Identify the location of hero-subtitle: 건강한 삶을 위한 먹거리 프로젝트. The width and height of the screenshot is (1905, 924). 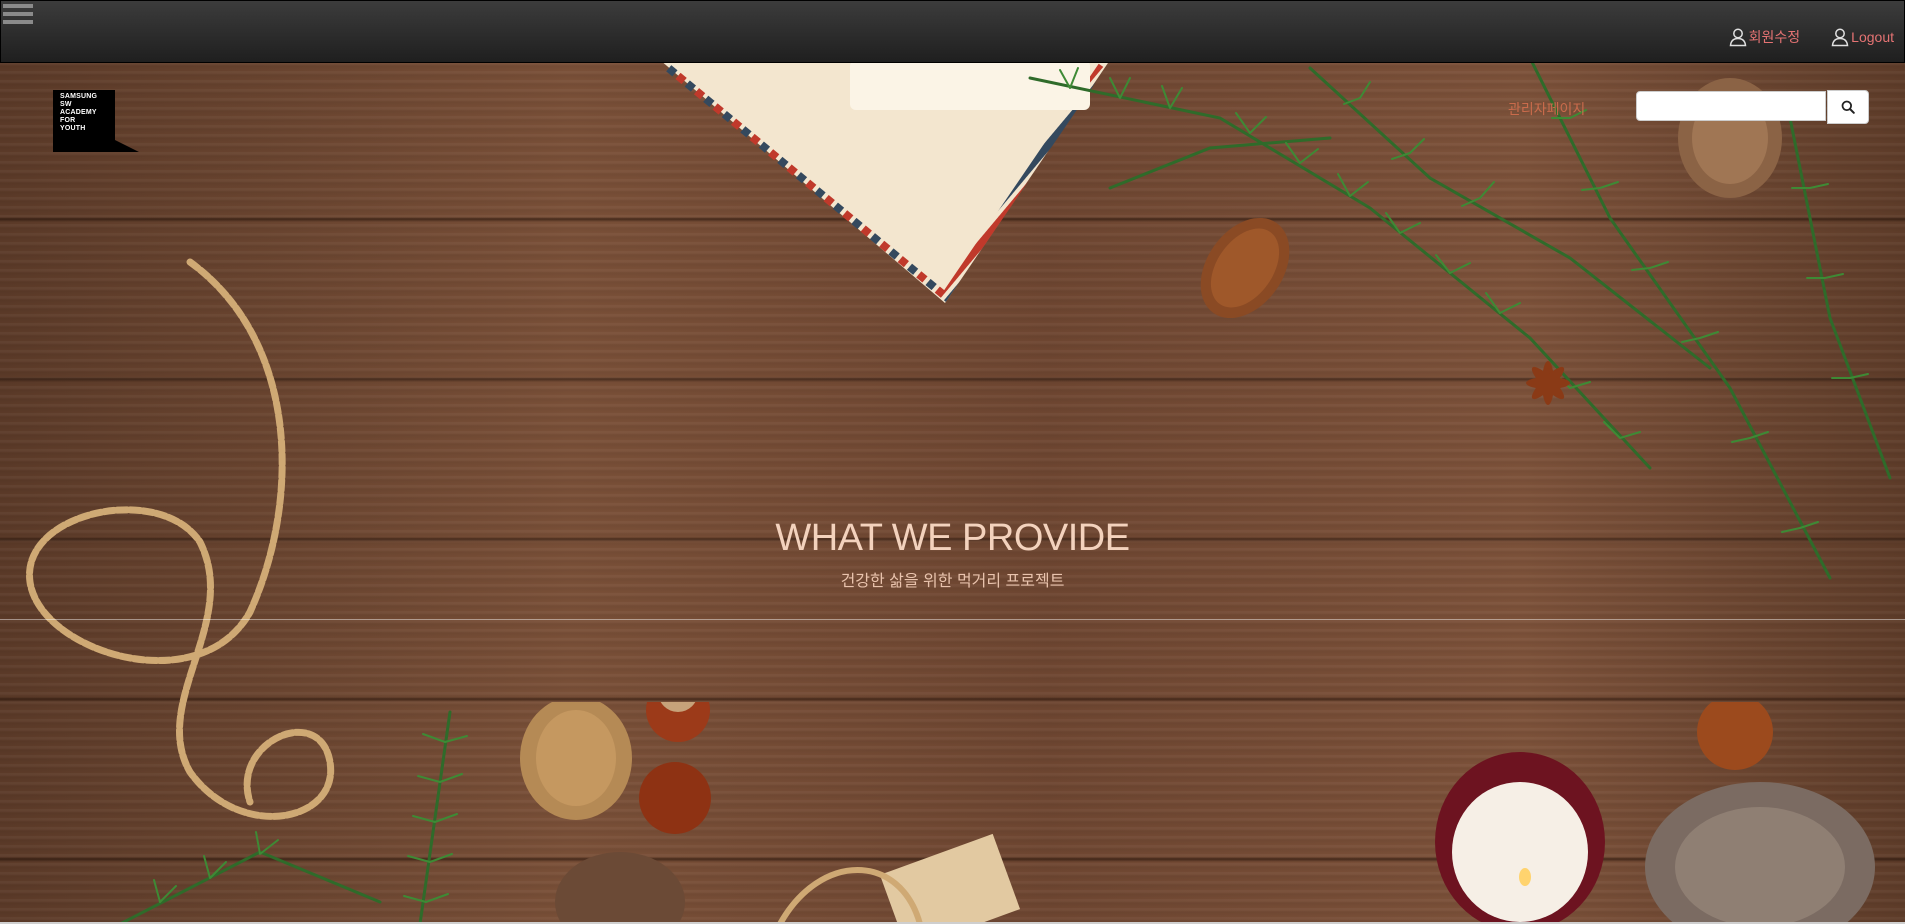
(952, 581).